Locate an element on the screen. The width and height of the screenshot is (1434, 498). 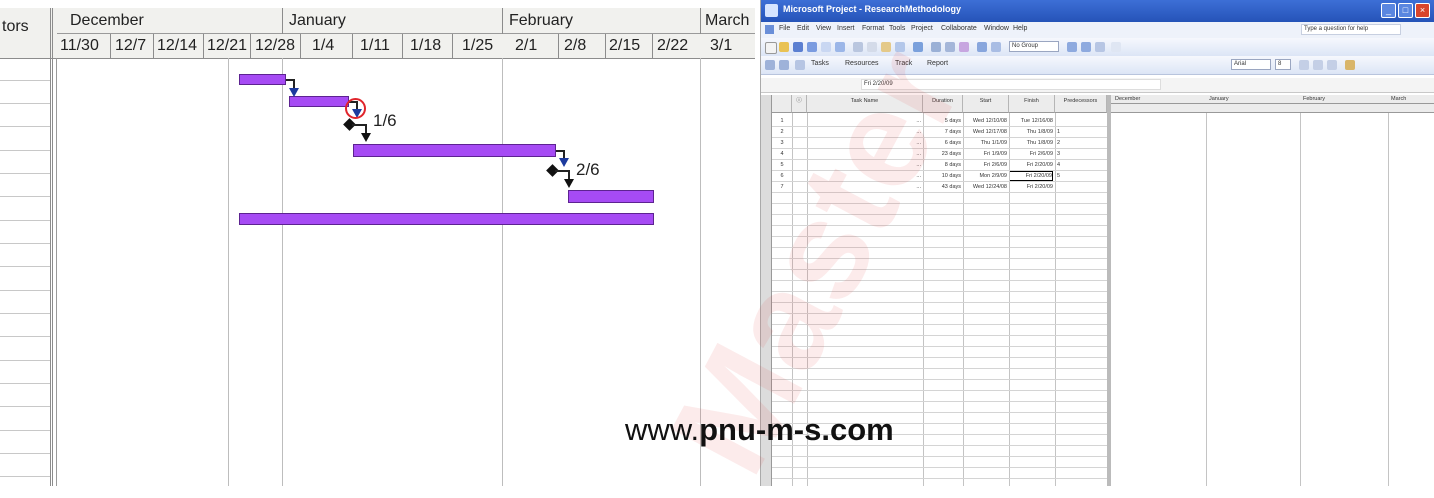
preview-icon is located at coordinates (826, 47).